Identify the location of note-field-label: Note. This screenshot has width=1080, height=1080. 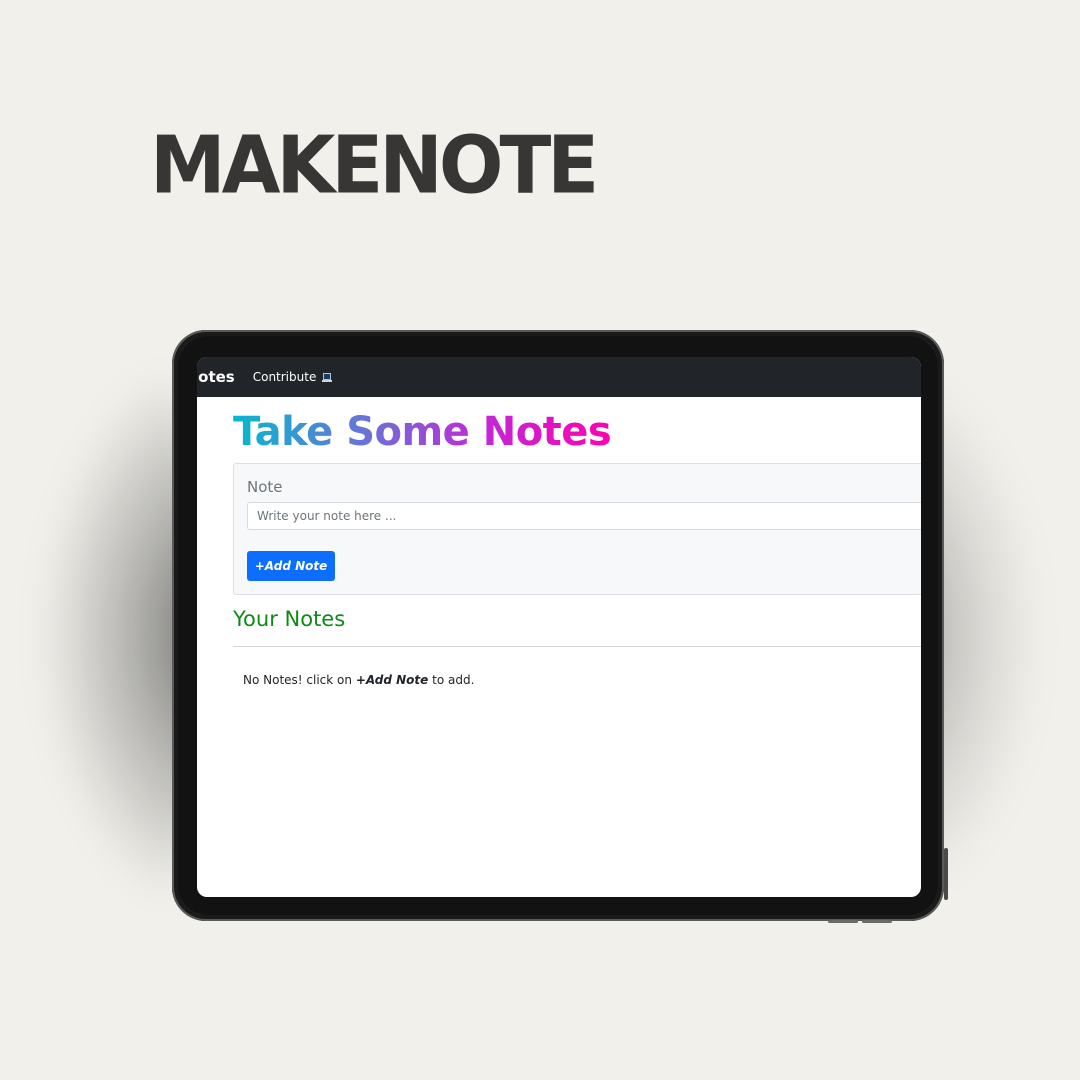
(265, 487).